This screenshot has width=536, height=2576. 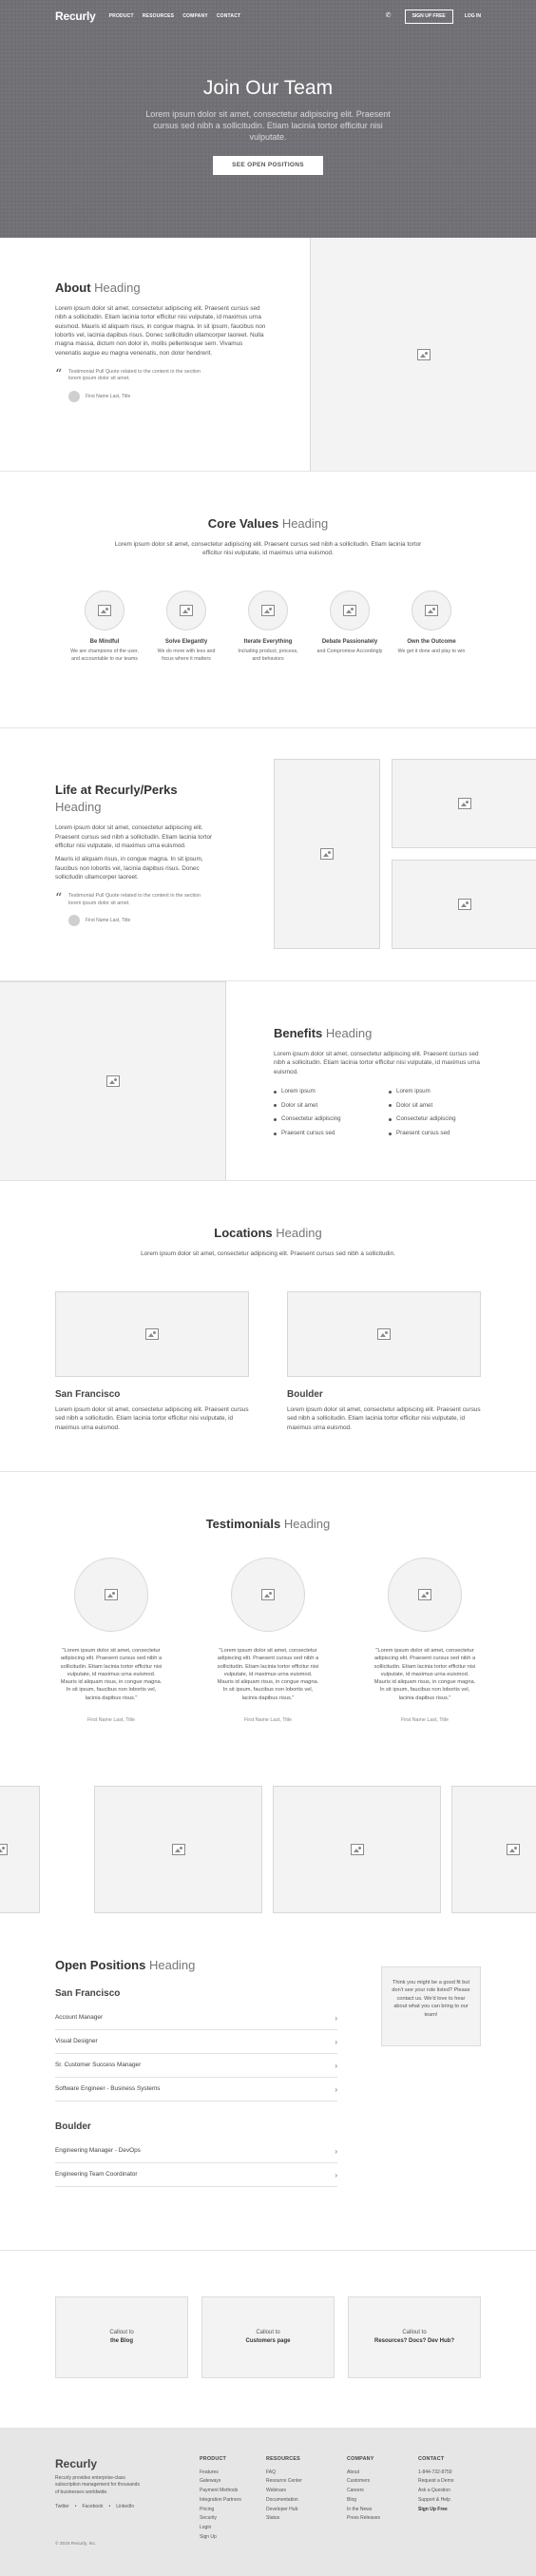 I want to click on nav-item-product: PRODUCT, so click(x=122, y=16).